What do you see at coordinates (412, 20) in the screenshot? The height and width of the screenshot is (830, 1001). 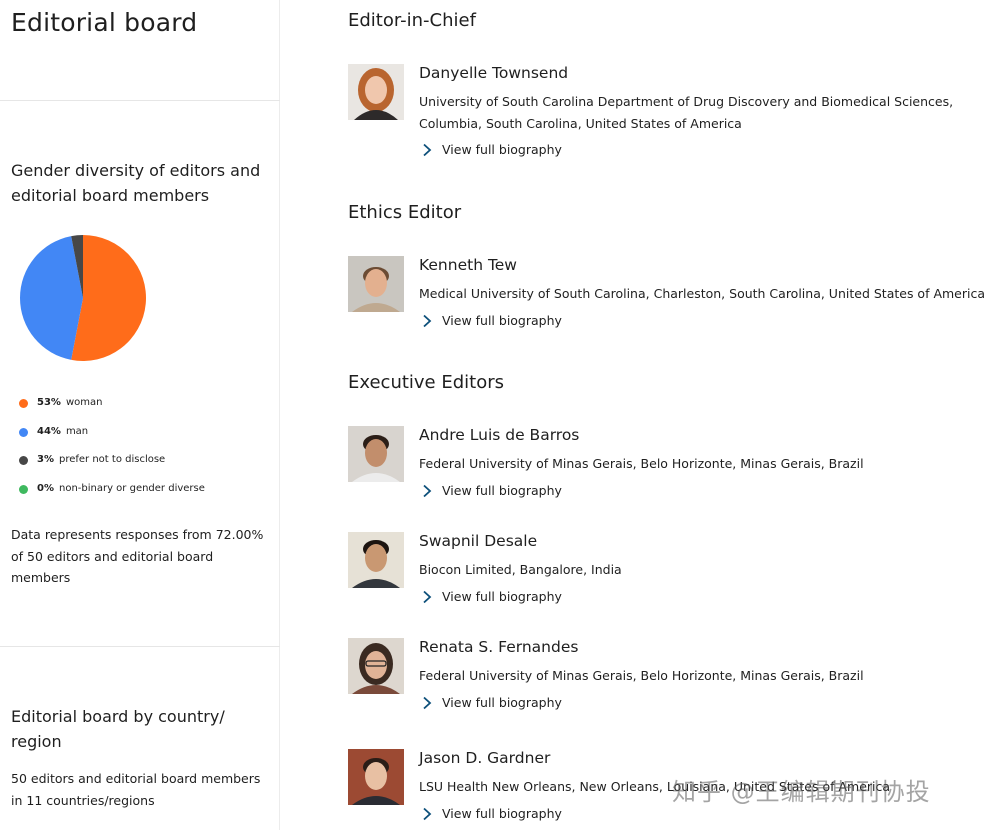 I see `section-heading-editor-in-chief: Editor-in-Chief` at bounding box center [412, 20].